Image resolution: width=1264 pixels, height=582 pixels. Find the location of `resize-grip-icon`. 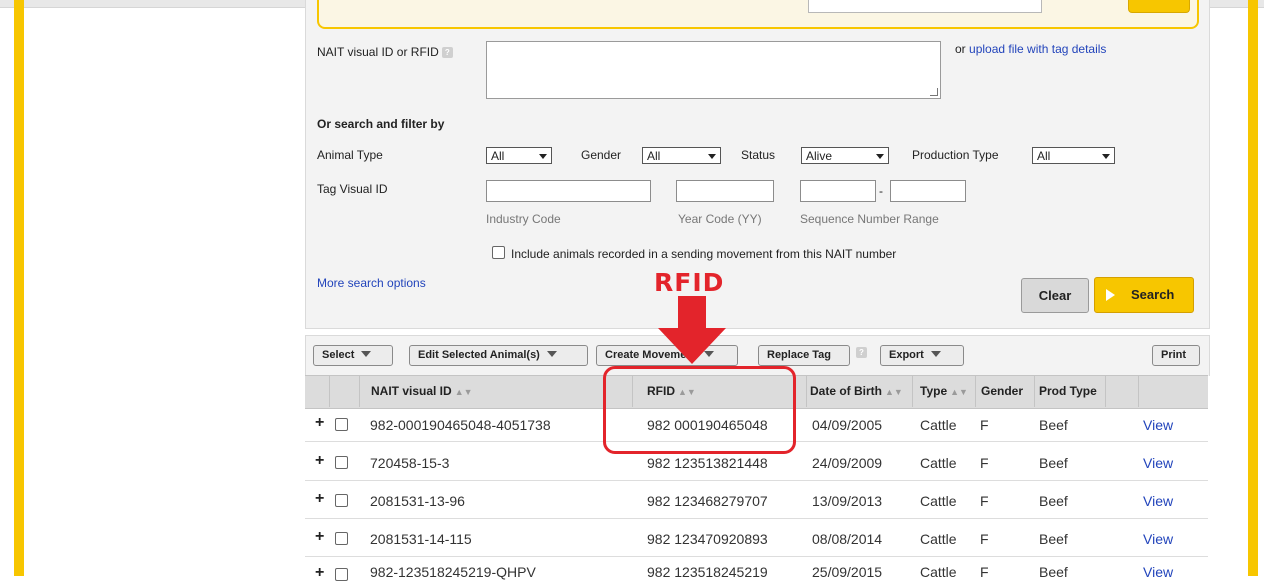

resize-grip-icon is located at coordinates (934, 92).